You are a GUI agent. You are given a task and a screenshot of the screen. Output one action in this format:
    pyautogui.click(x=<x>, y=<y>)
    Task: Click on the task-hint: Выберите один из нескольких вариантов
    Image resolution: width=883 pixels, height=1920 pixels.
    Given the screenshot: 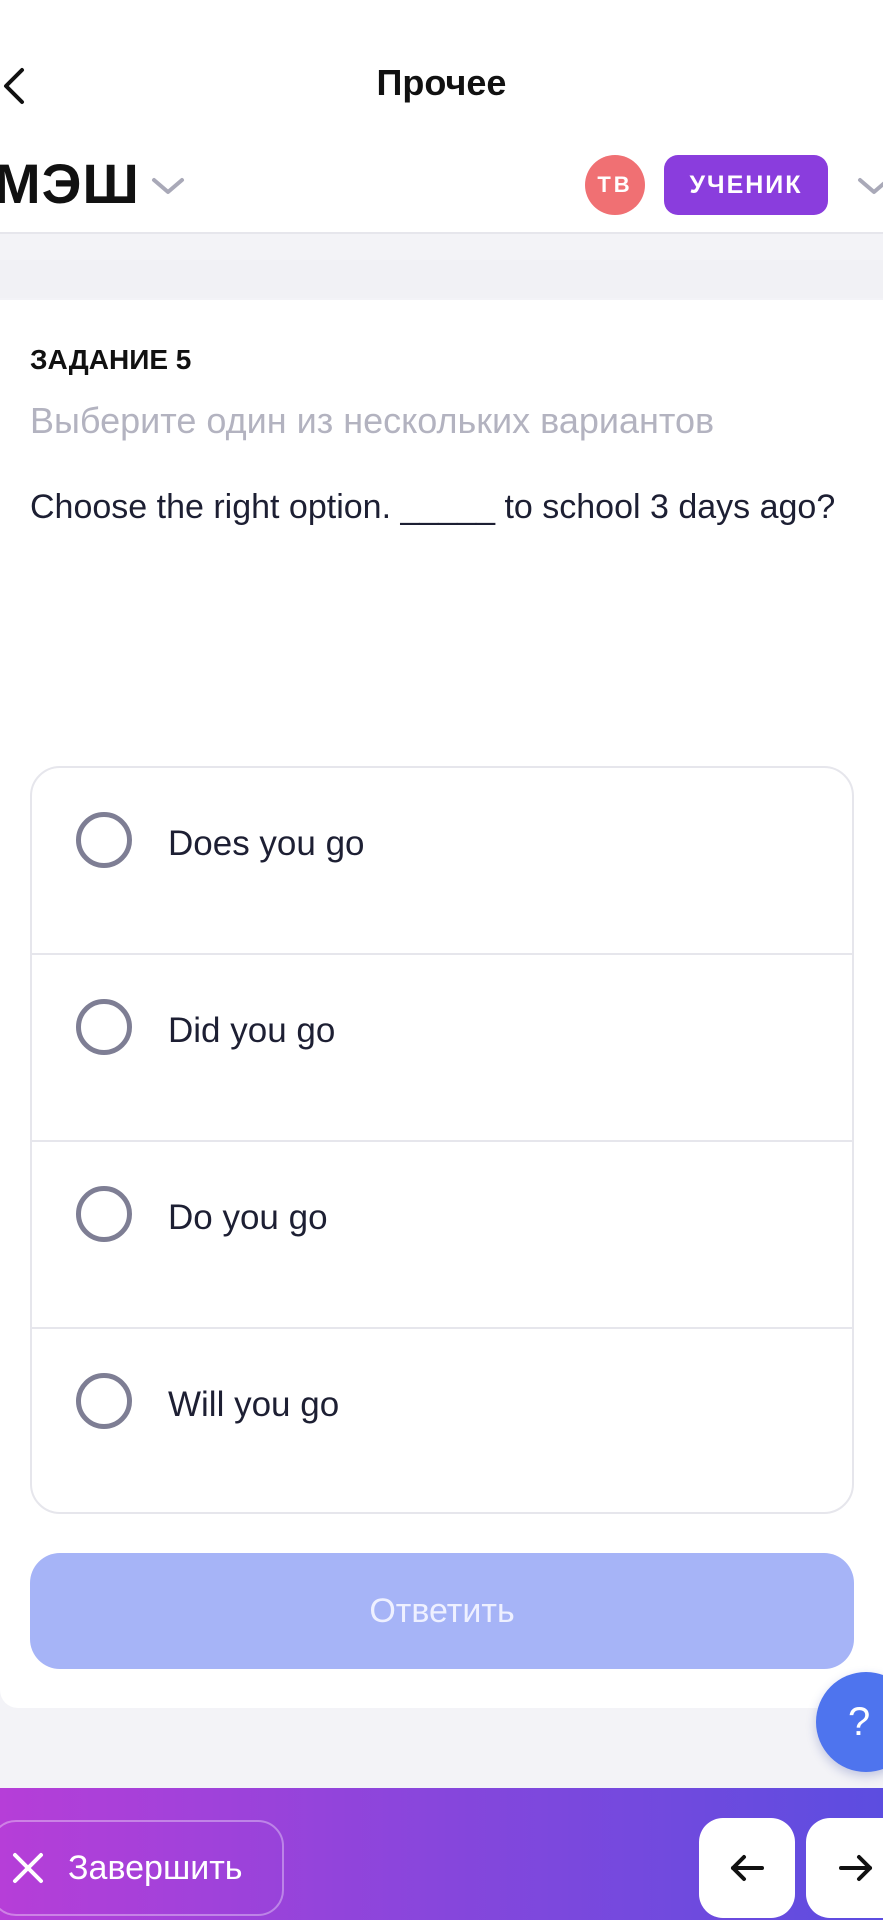 What is the action you would take?
    pyautogui.click(x=372, y=420)
    